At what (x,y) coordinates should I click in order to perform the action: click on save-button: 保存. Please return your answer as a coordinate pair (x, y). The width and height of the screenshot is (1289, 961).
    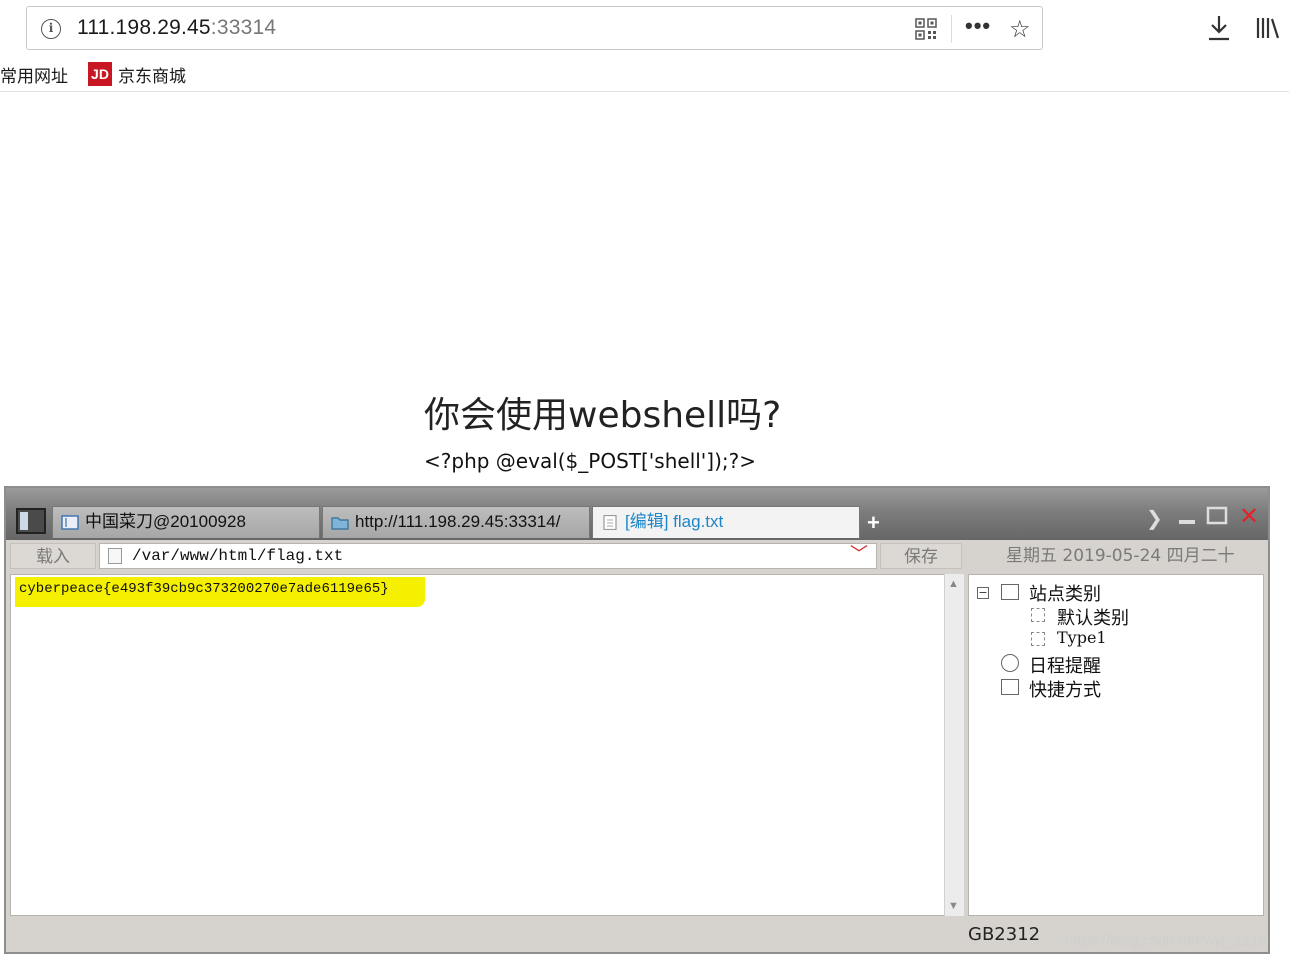
    Looking at the image, I should click on (921, 556).